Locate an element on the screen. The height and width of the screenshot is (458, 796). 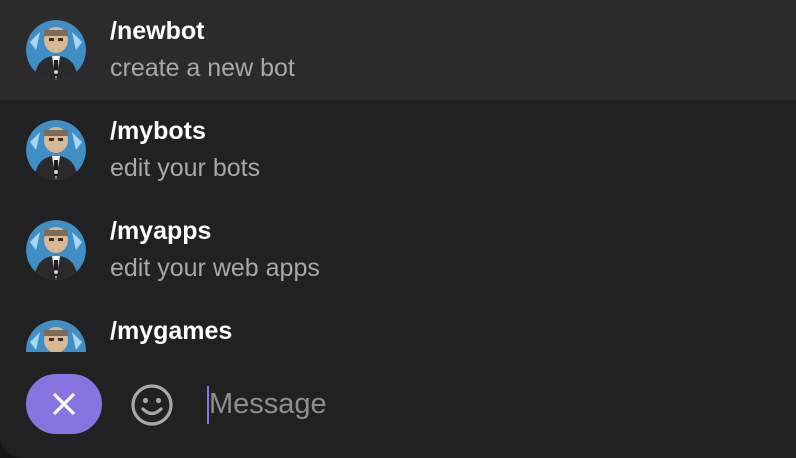
command-description: create a new bot is located at coordinates (202, 68).